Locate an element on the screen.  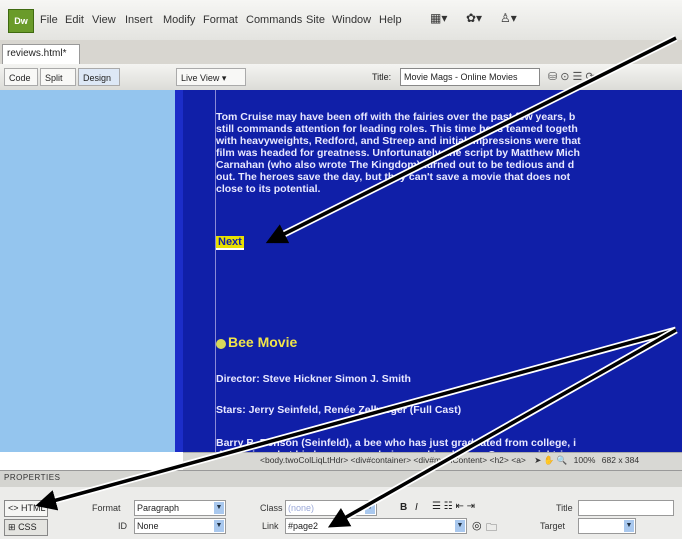
html-button-label: HTML is located at coordinates (33, 508).